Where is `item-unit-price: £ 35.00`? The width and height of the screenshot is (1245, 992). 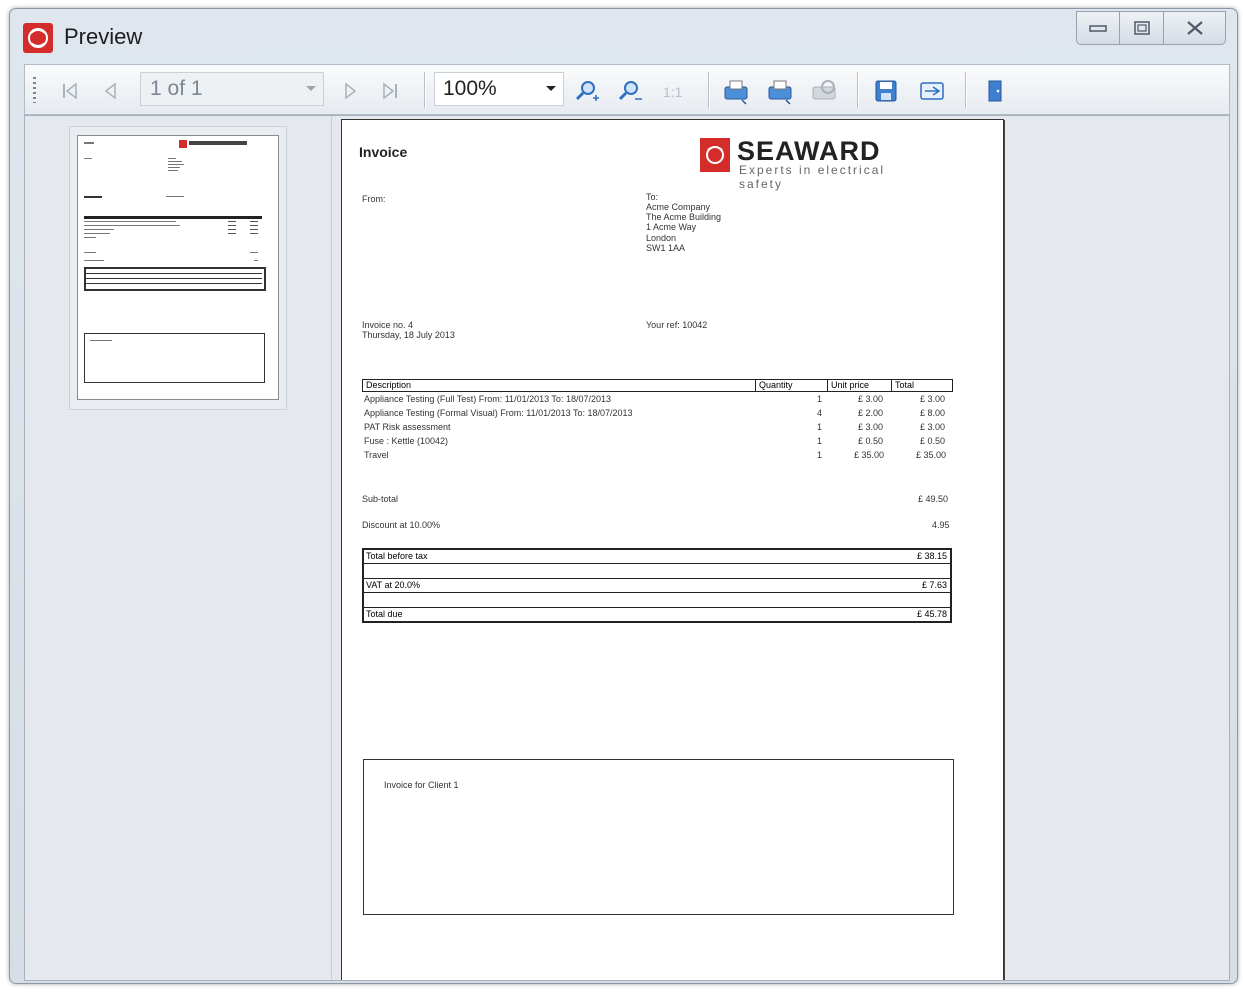 item-unit-price: £ 35.00 is located at coordinates (869, 455).